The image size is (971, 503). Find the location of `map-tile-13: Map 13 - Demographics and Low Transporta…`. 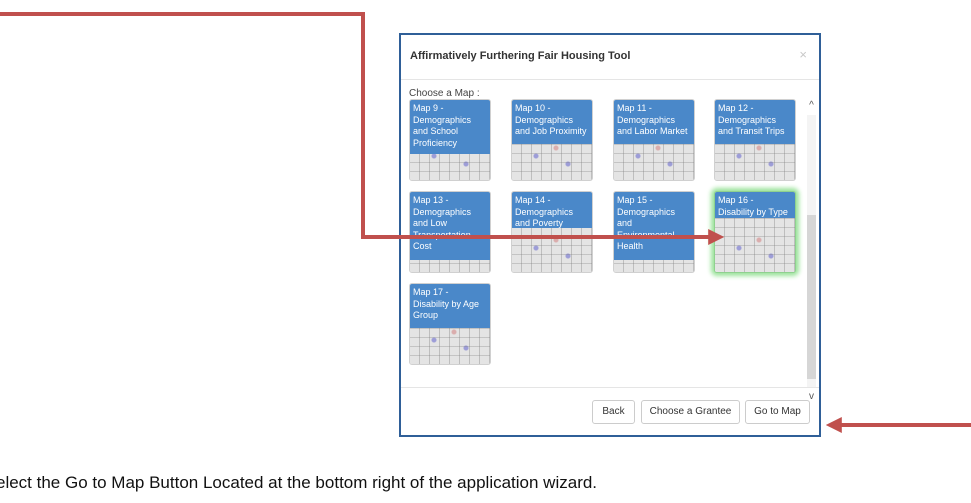

map-tile-13: Map 13 - Demographics and Low Transporta… is located at coordinates (450, 232).